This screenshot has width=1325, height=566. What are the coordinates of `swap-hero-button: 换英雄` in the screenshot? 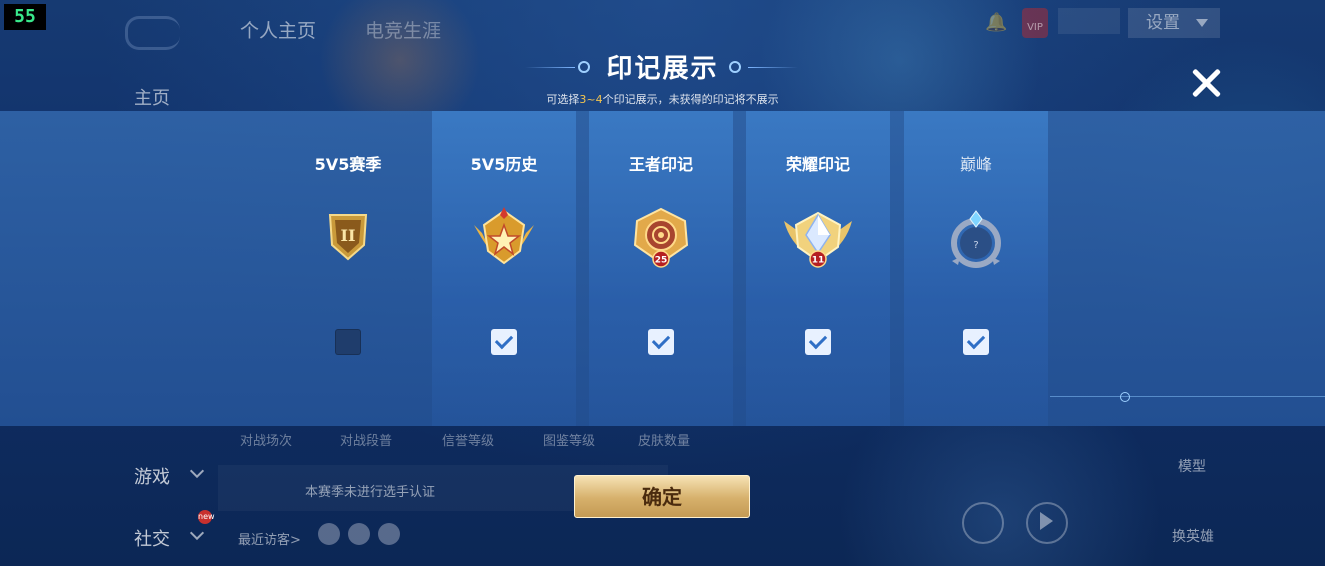 It's located at (1193, 536).